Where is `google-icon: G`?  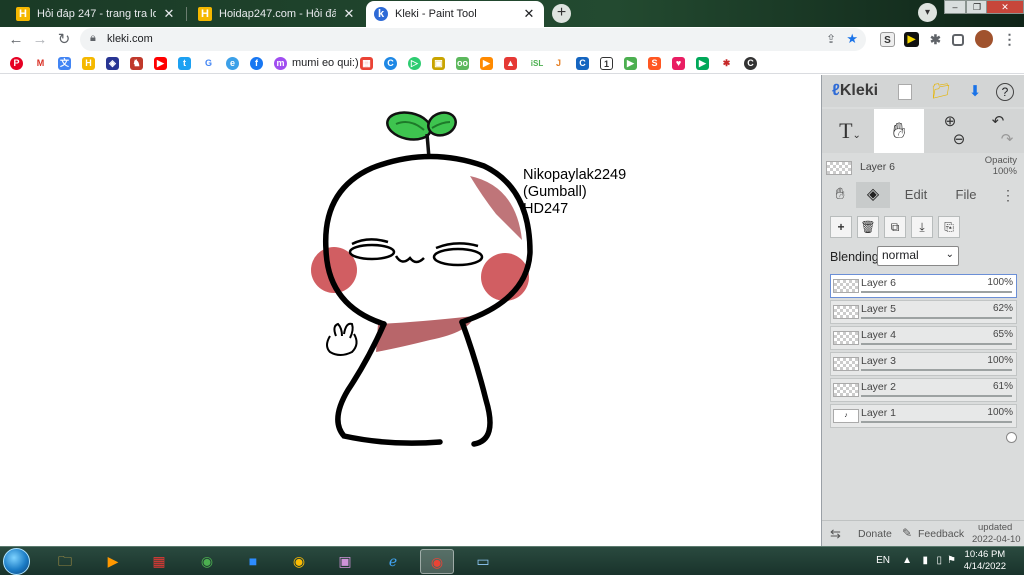 google-icon: G is located at coordinates (208, 63).